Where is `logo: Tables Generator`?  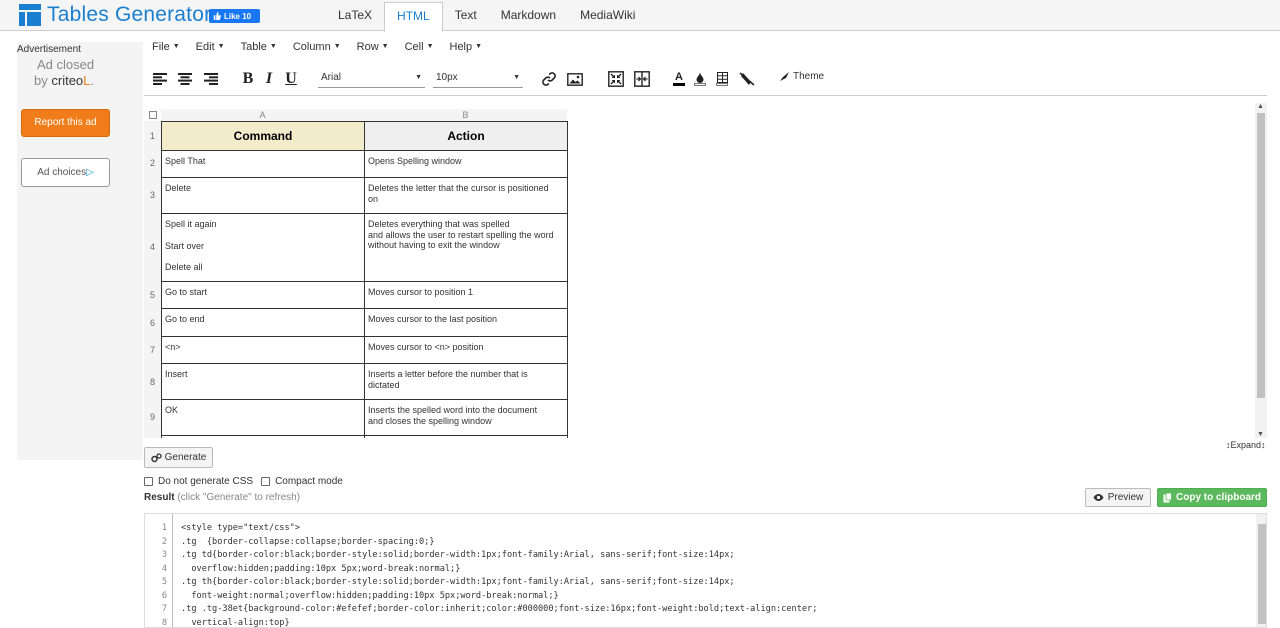
logo: Tables Generator is located at coordinates (115, 15).